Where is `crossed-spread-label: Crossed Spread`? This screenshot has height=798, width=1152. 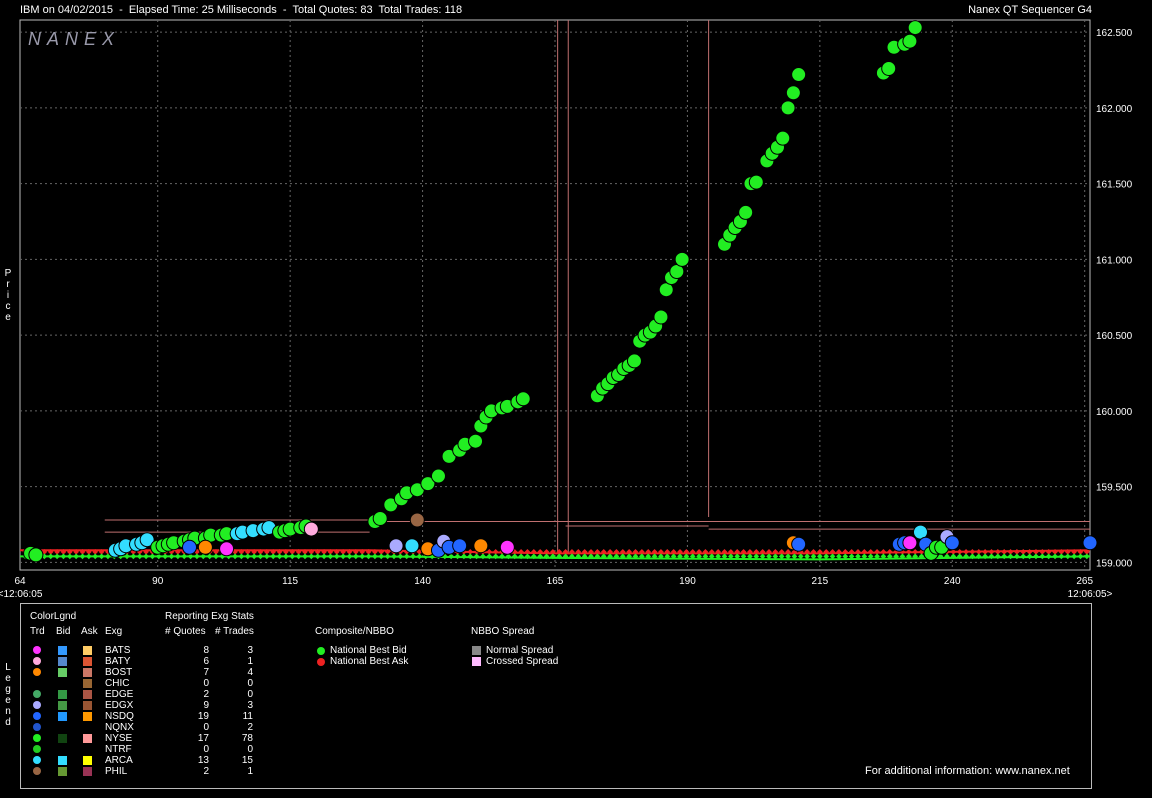 crossed-spread-label: Crossed Spread is located at coordinates (522, 661).